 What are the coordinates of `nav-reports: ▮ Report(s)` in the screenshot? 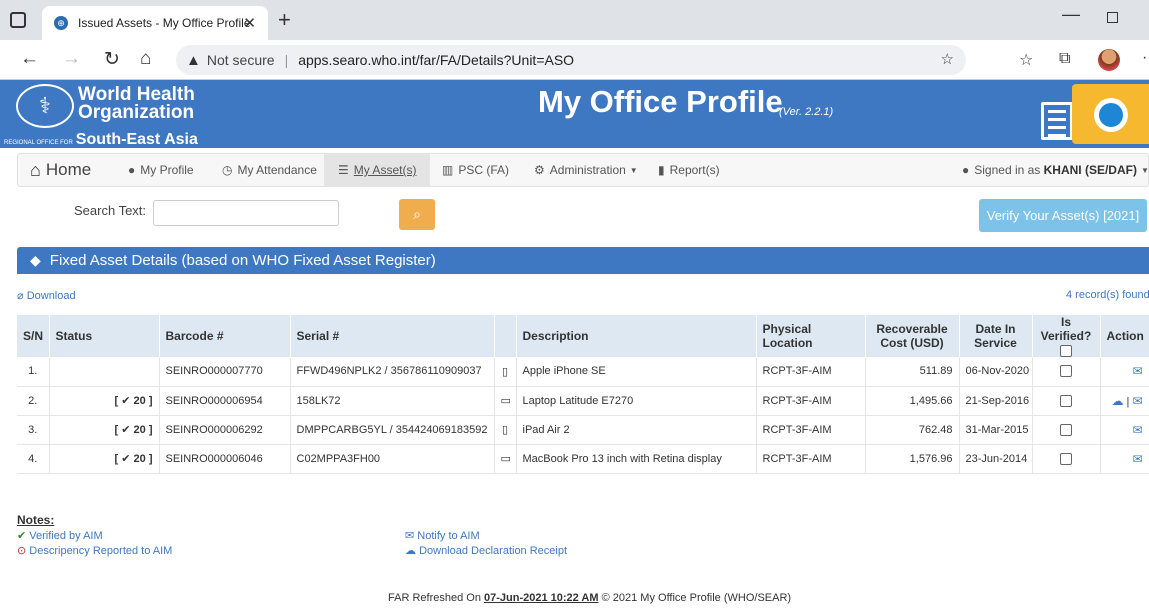 It's located at (689, 170).